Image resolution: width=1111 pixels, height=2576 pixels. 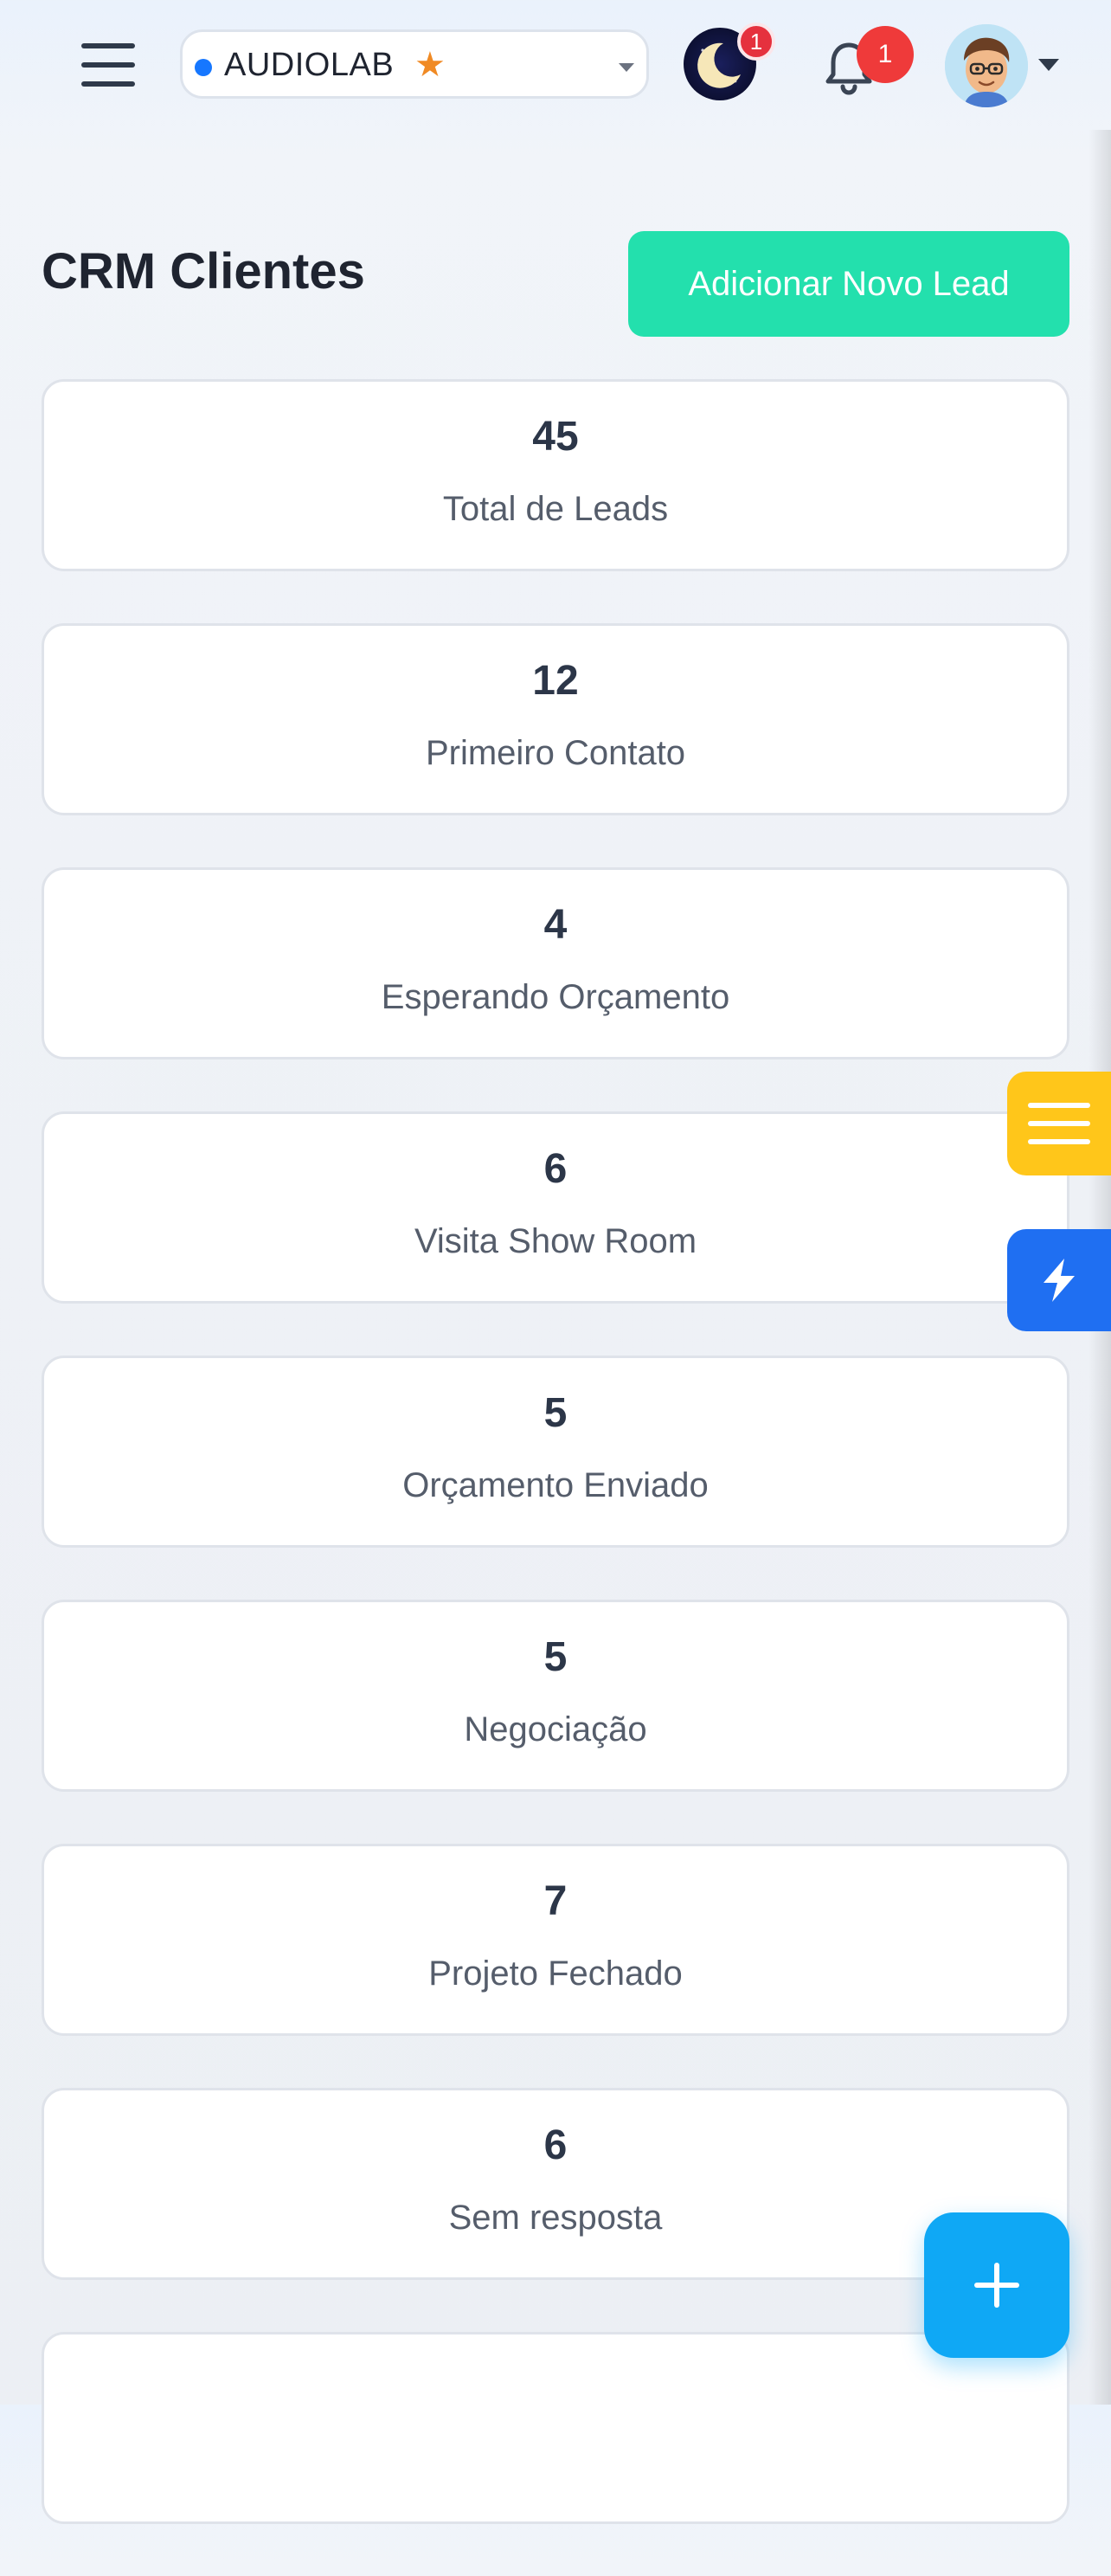 I want to click on stat-card-orcamento-enviado: 5 Orçamento Enviado, so click(x=555, y=1452).